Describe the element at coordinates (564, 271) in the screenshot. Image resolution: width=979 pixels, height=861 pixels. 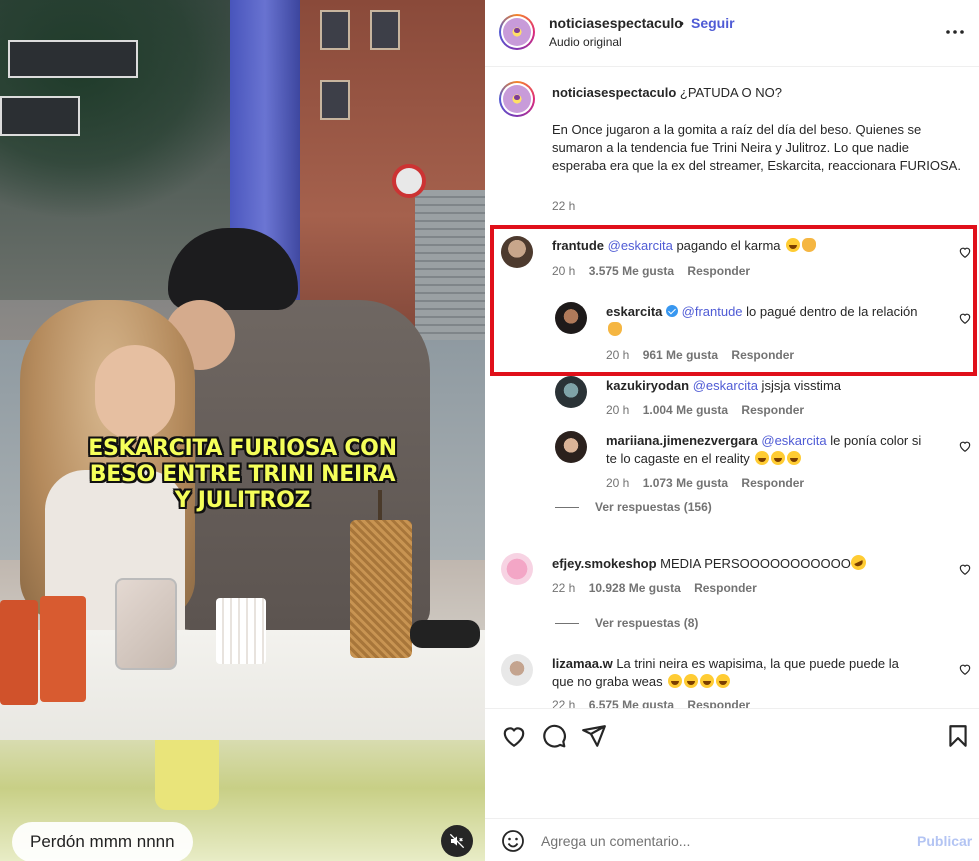
I see `comment-time: 20 h` at that location.